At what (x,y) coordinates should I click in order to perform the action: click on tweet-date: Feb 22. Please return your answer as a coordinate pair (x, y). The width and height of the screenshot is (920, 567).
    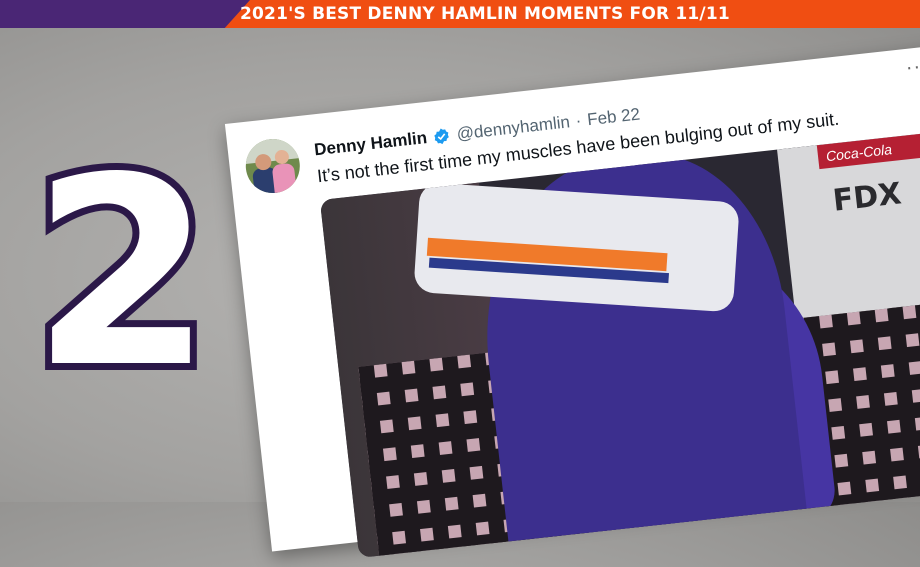
    Looking at the image, I should click on (613, 118).